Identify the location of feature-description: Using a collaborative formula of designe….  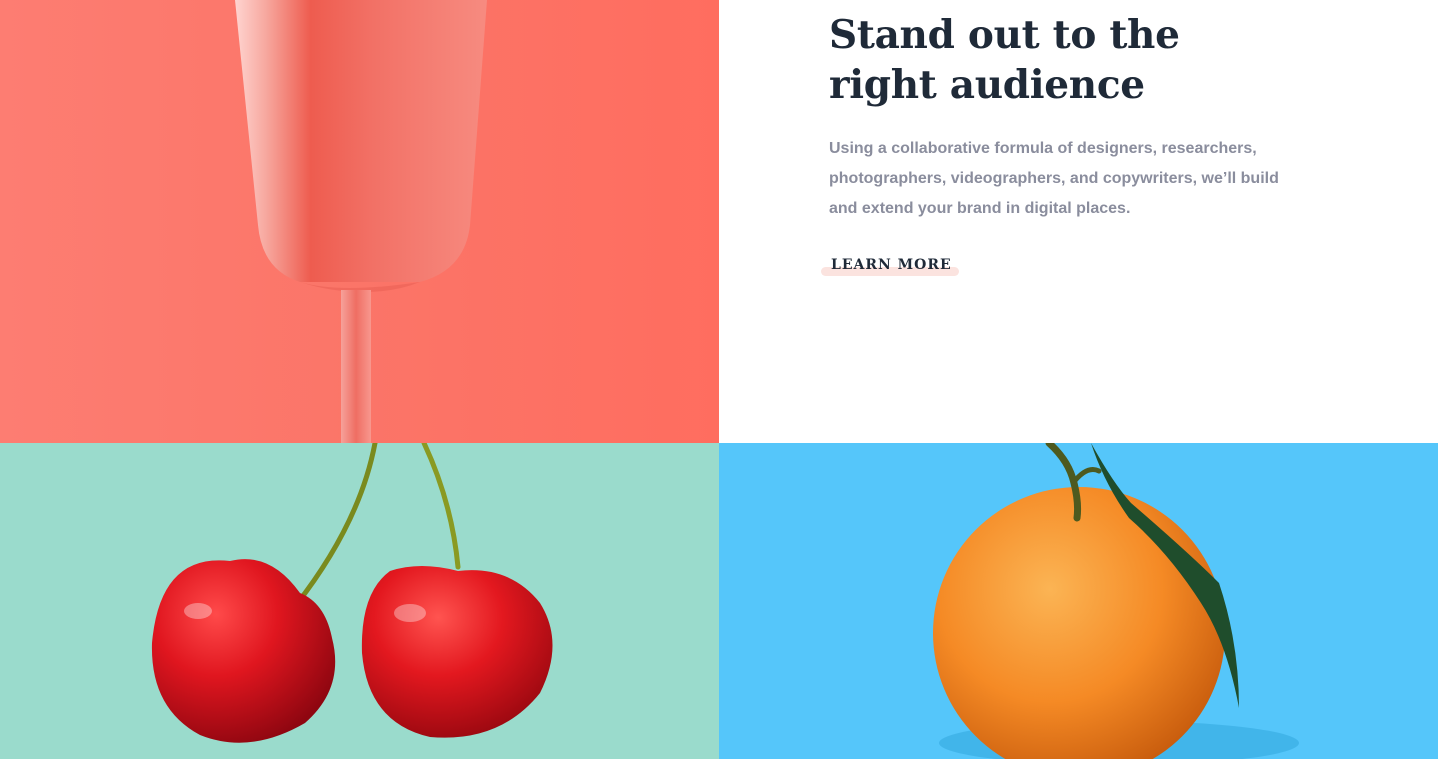
(1054, 178).